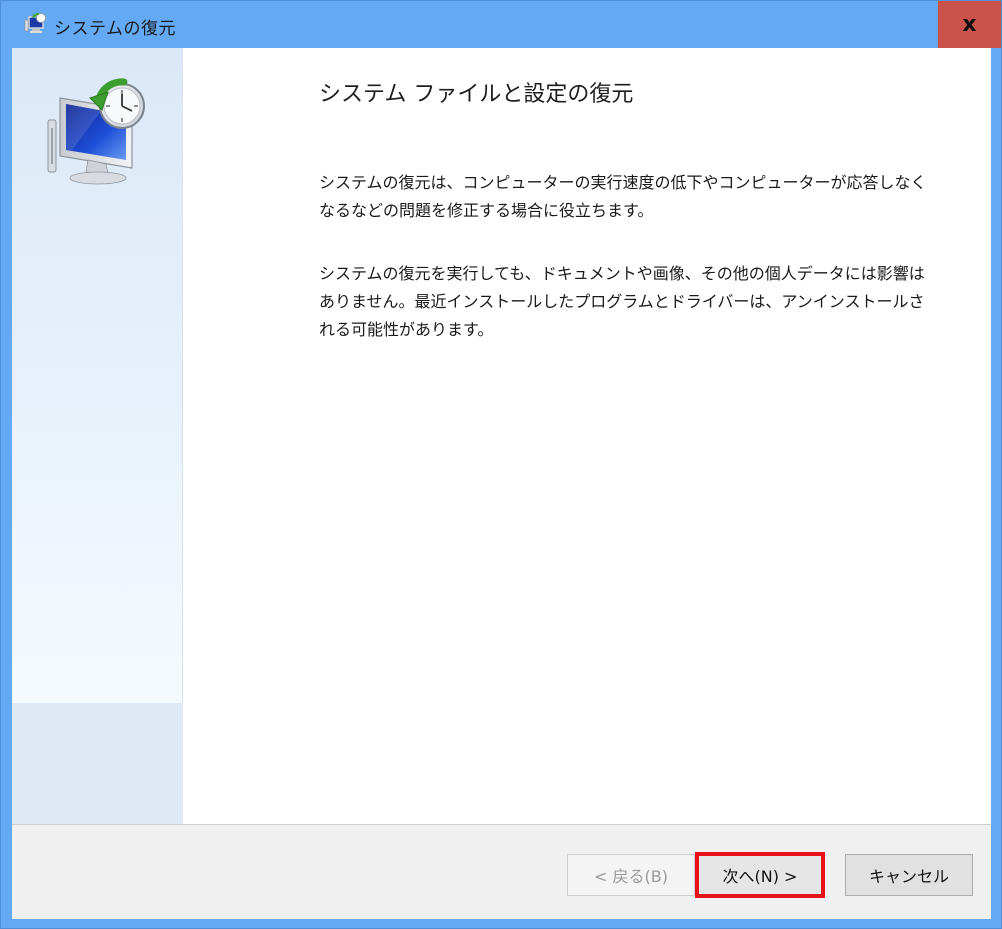 Image resolution: width=1002 pixels, height=929 pixels. I want to click on title-bar: システムの復元 x, so click(501, 24).